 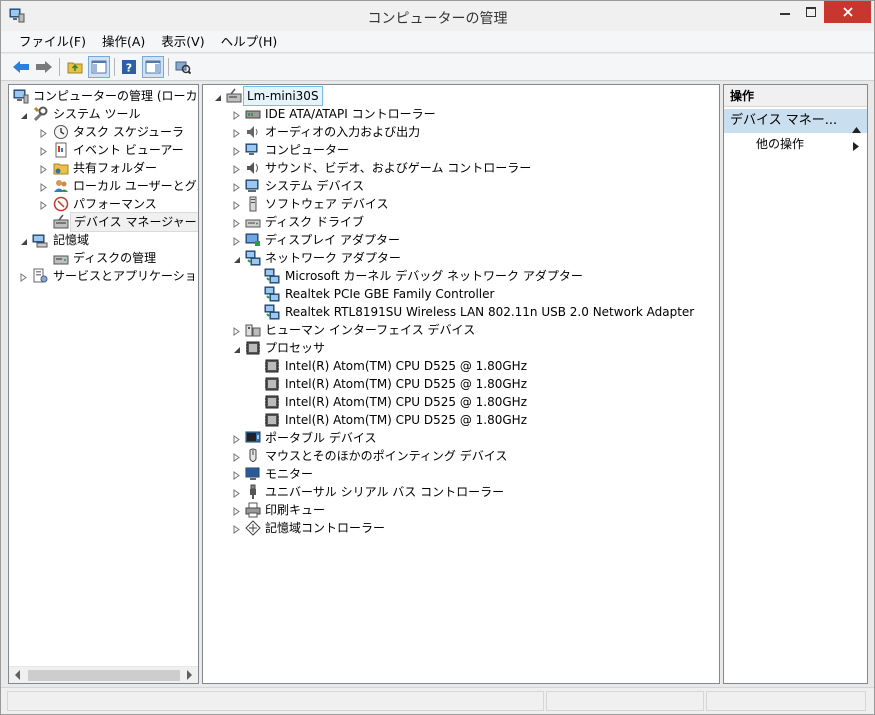 I want to click on menu-help: ヘルプ(H), so click(x=249, y=42).